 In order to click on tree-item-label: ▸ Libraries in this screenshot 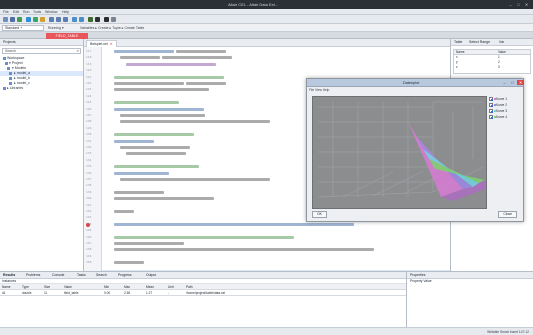, I will do `click(15, 88)`.